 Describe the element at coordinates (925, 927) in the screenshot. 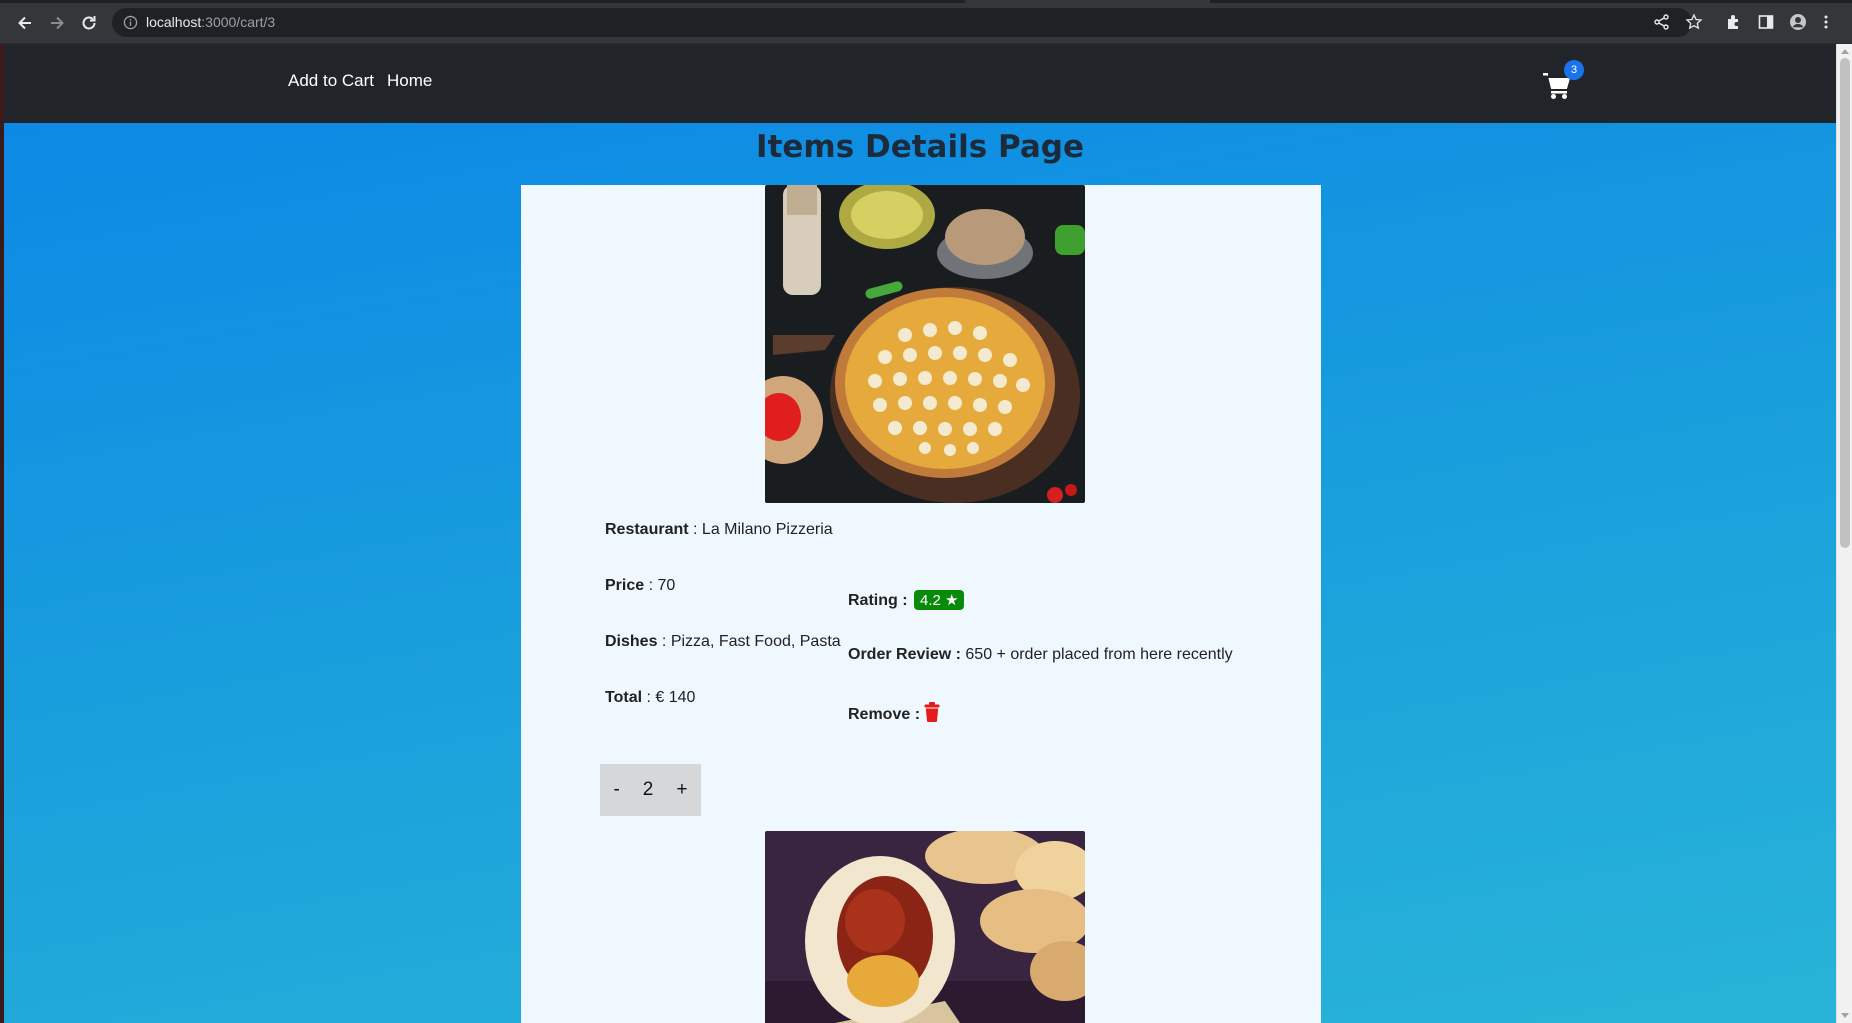

I see `second-item-image` at that location.